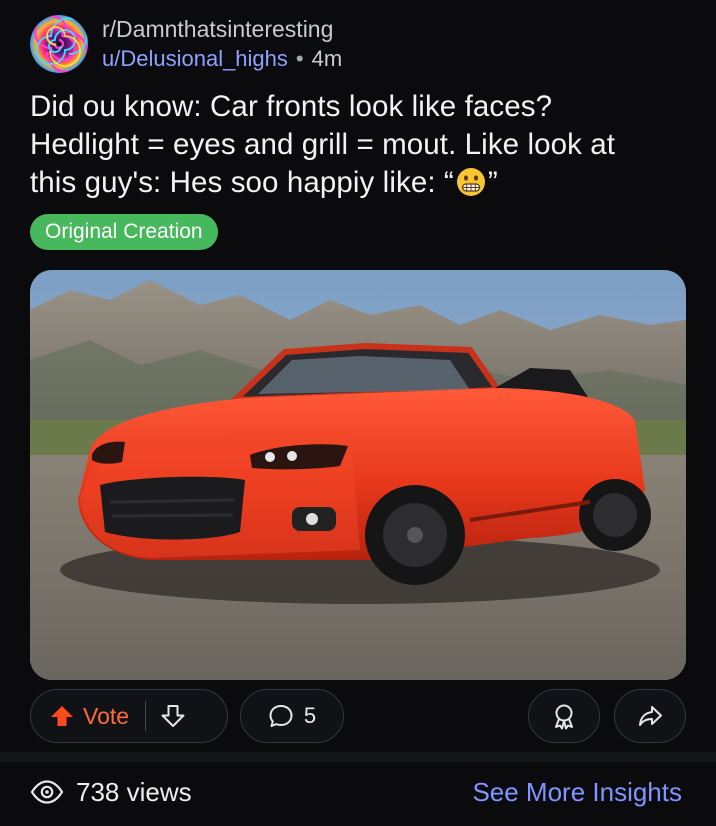  What do you see at coordinates (492, 182) in the screenshot?
I see `title-line-3-suffix: ”` at bounding box center [492, 182].